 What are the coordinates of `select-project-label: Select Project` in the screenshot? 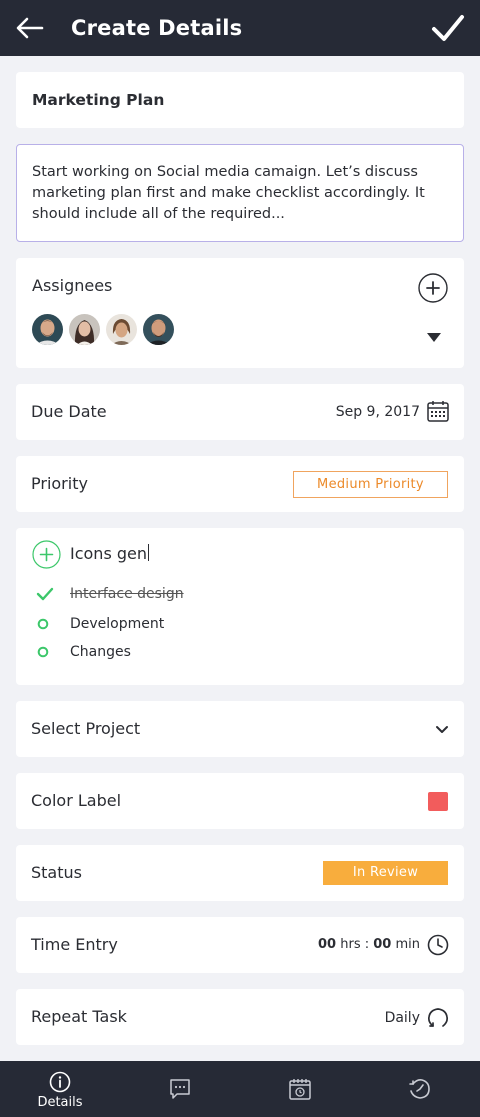 It's located at (86, 728).